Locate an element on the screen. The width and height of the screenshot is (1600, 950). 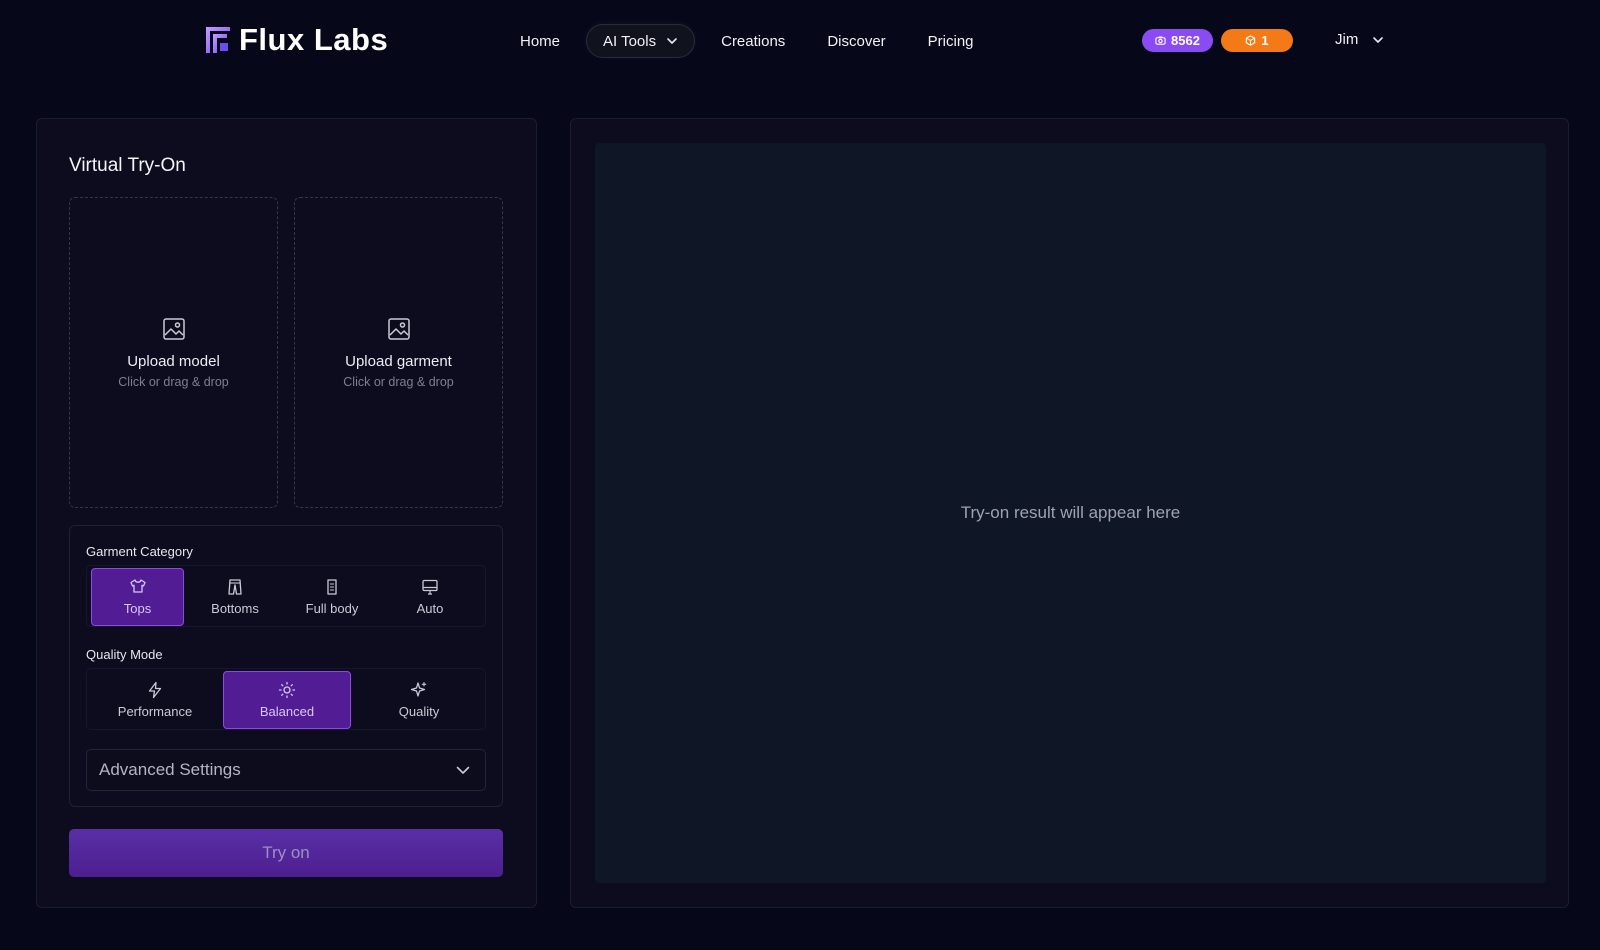
upload-model-subtitle: Click or drag & drop is located at coordinates (173, 381).